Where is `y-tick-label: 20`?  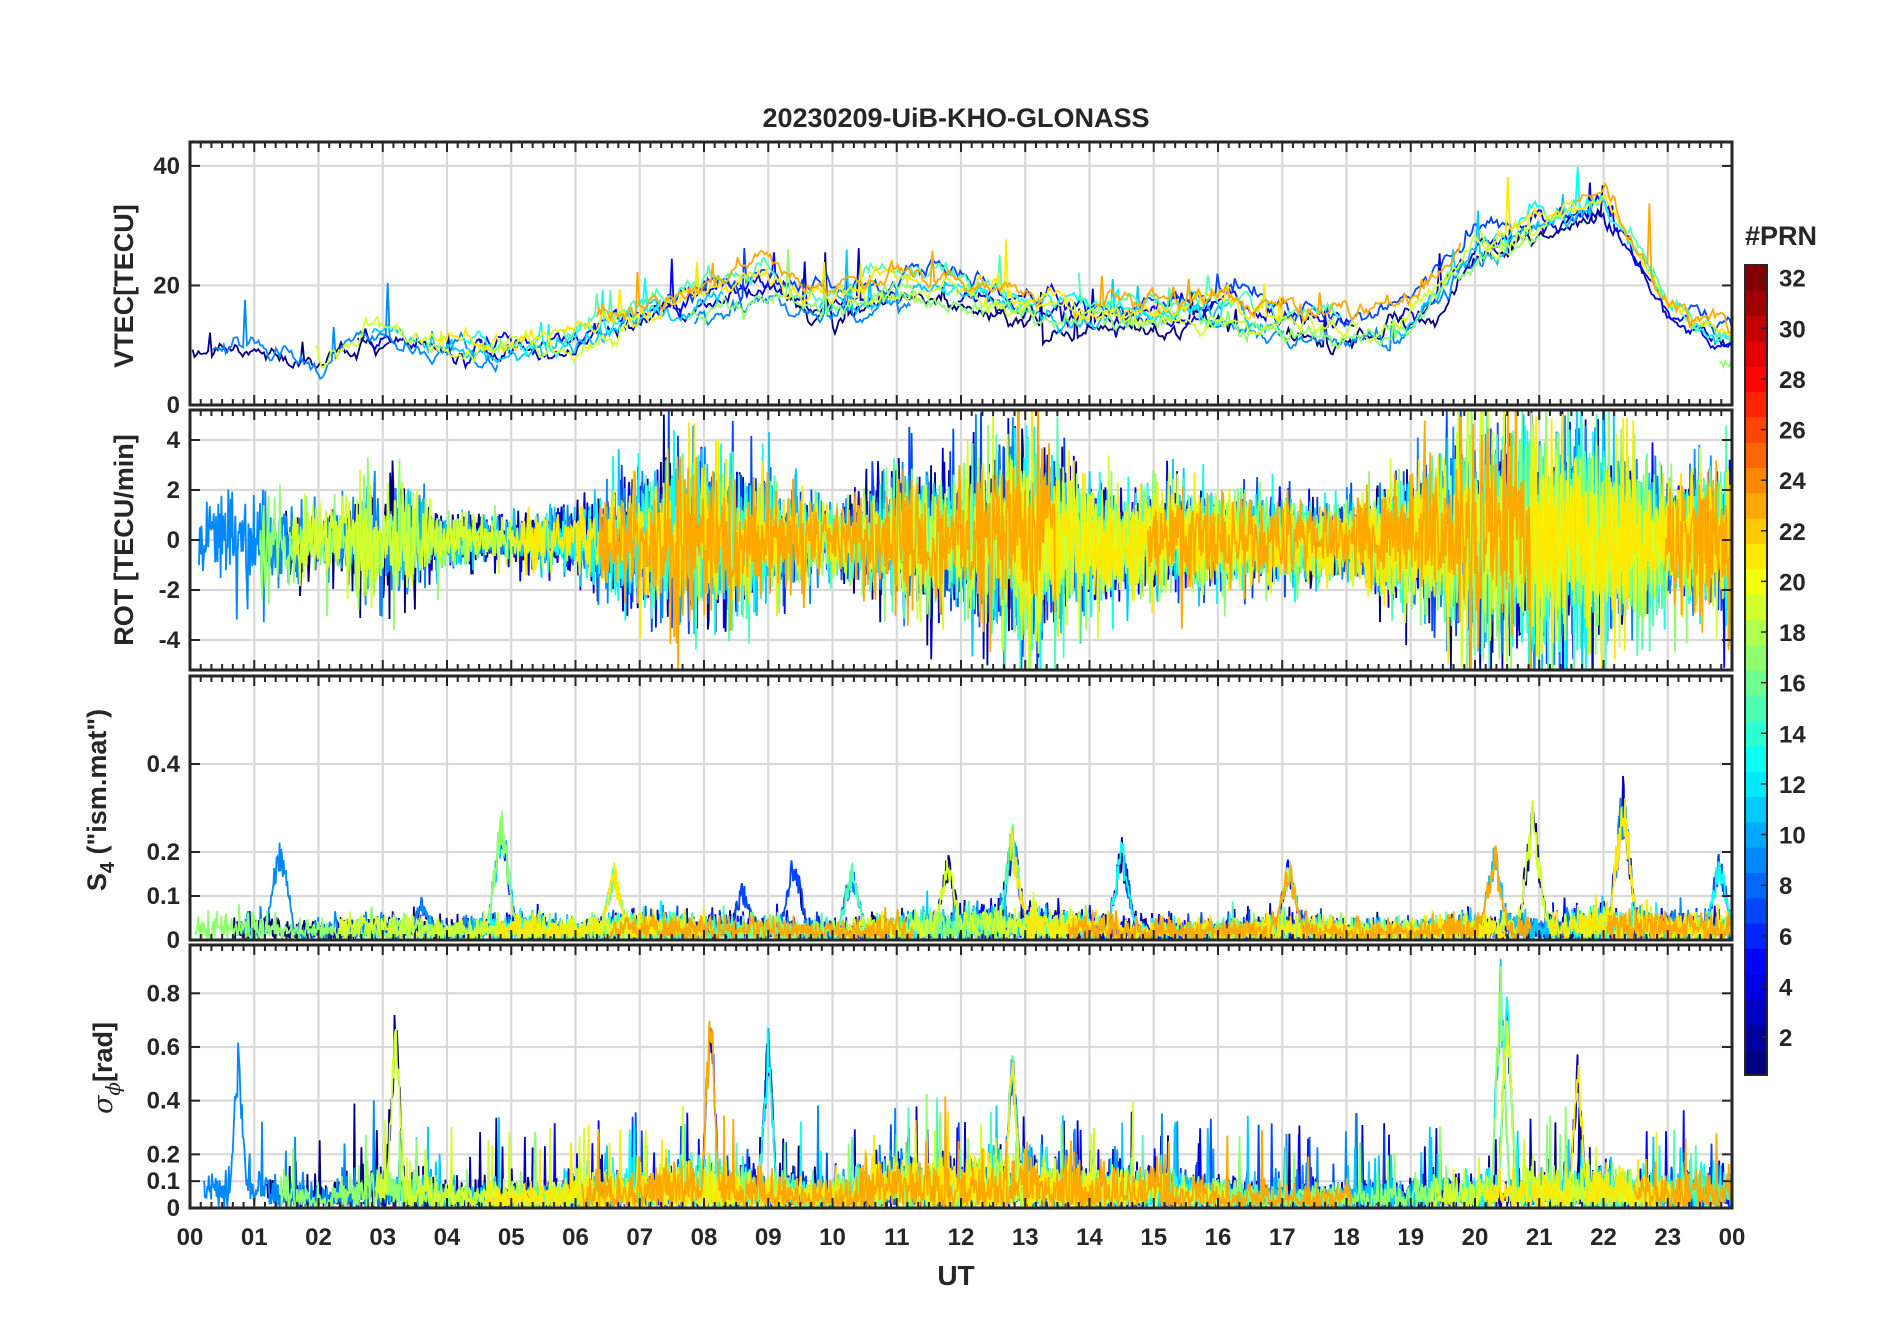 y-tick-label: 20 is located at coordinates (166, 285).